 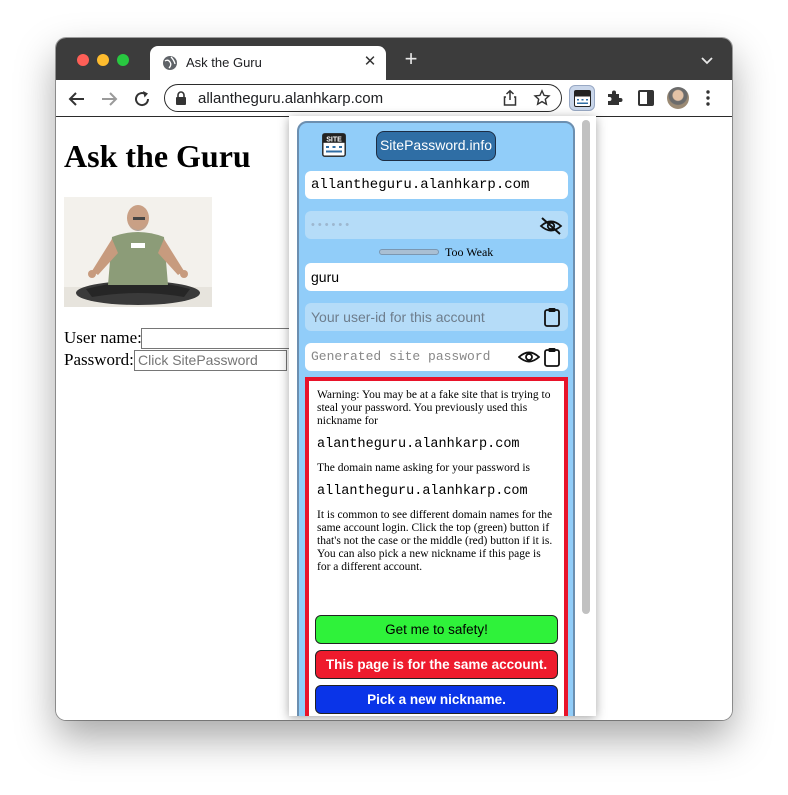 What do you see at coordinates (123, 60) in the screenshot?
I see `zoom-window-button` at bounding box center [123, 60].